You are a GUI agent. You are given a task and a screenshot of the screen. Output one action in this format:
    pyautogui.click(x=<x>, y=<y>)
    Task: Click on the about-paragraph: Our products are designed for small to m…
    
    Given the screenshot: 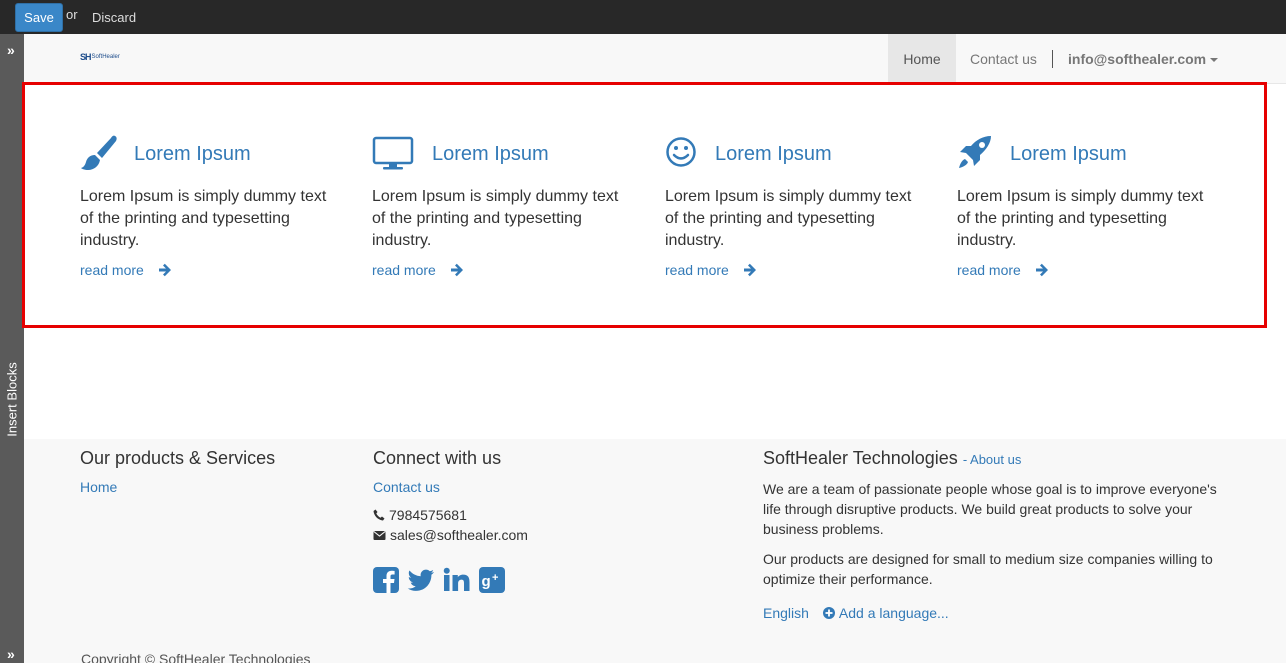 What is the action you would take?
    pyautogui.click(x=988, y=569)
    